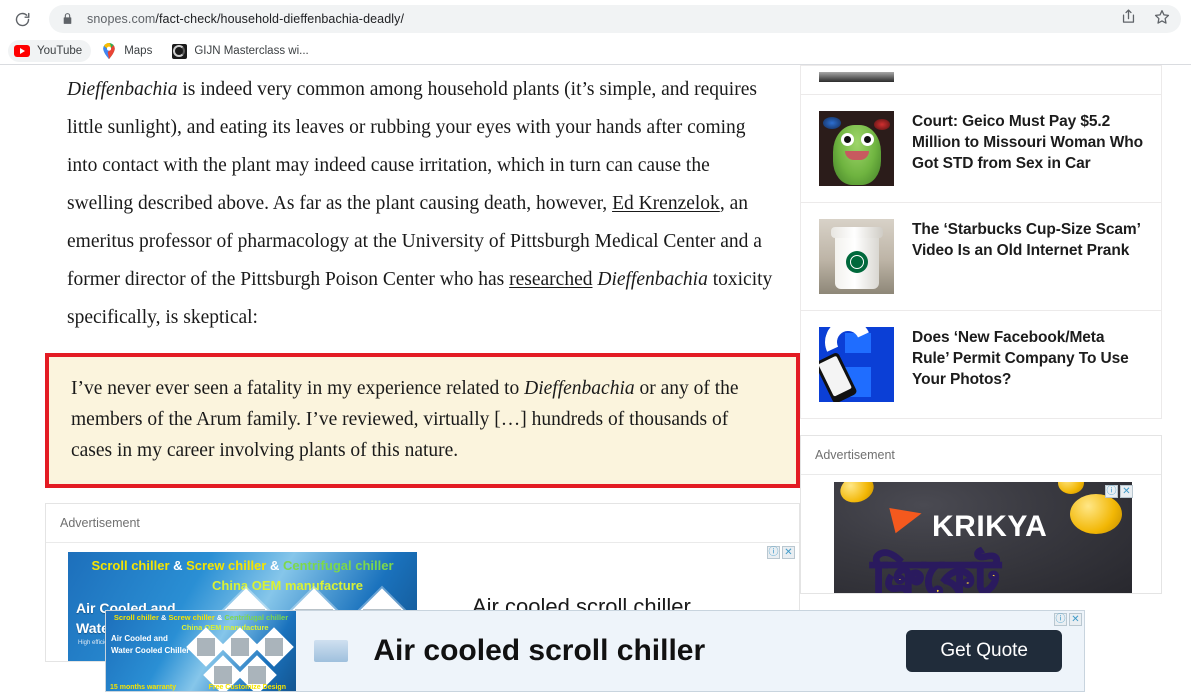  What do you see at coordinates (130, 565) in the screenshot?
I see `chiller-line1-a: Scroll chiller` at bounding box center [130, 565].